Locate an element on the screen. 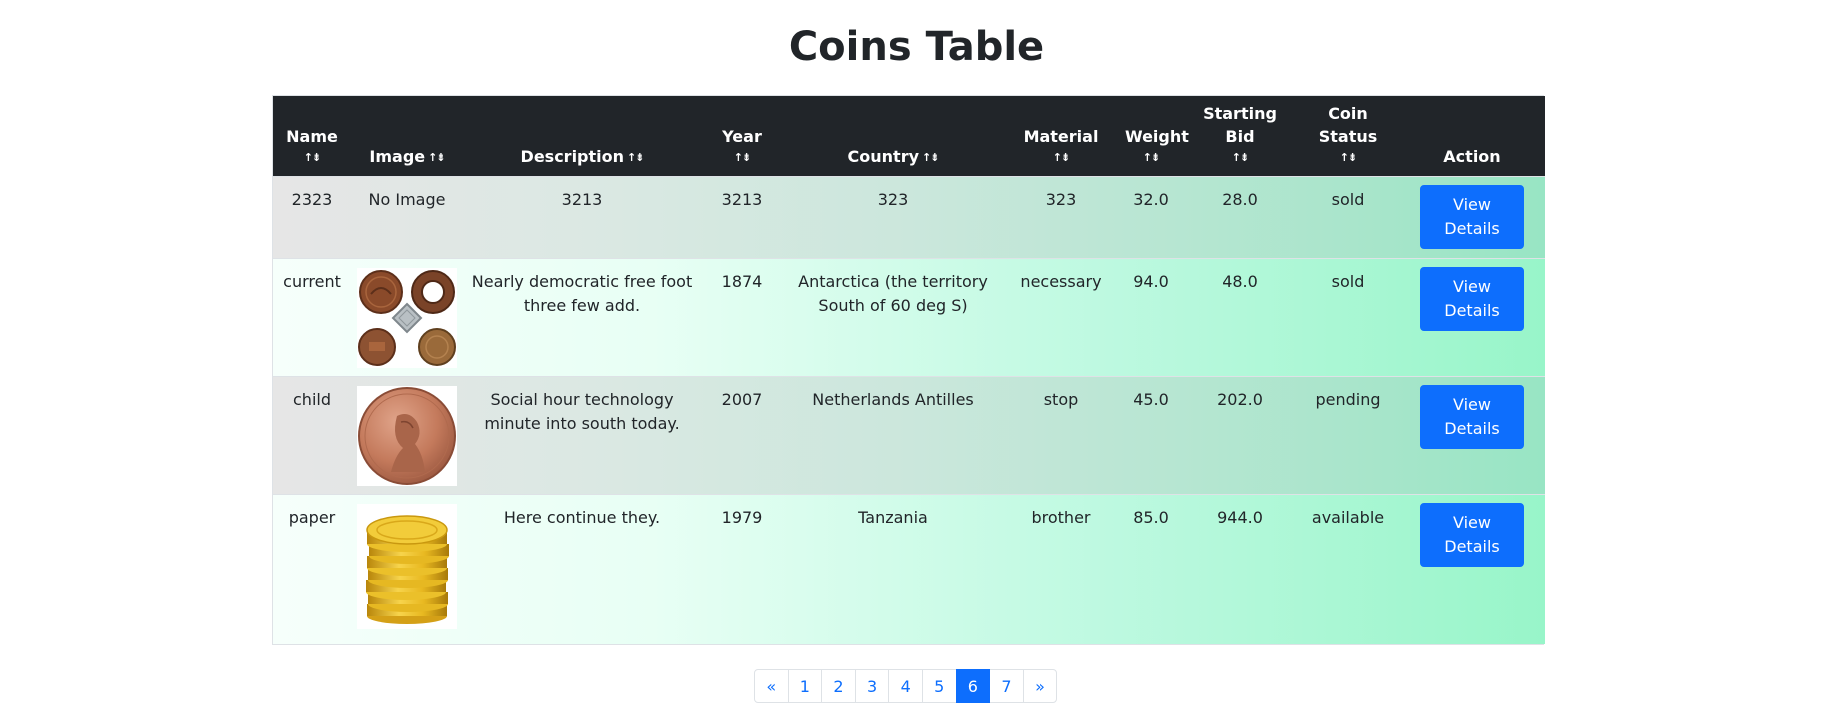 Image resolution: width=1833 pixels, height=715 pixels. column-header-label: Description is located at coordinates (572, 156).